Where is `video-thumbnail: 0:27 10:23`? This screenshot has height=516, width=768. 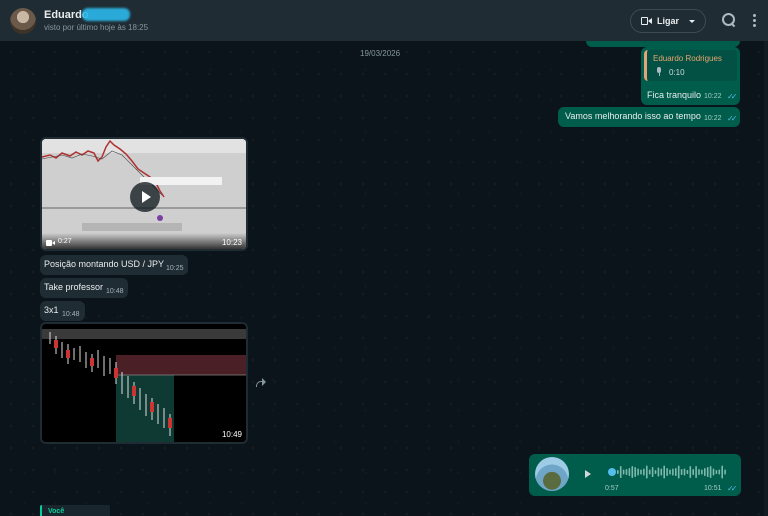 video-thumbnail: 0:27 10:23 is located at coordinates (144, 194).